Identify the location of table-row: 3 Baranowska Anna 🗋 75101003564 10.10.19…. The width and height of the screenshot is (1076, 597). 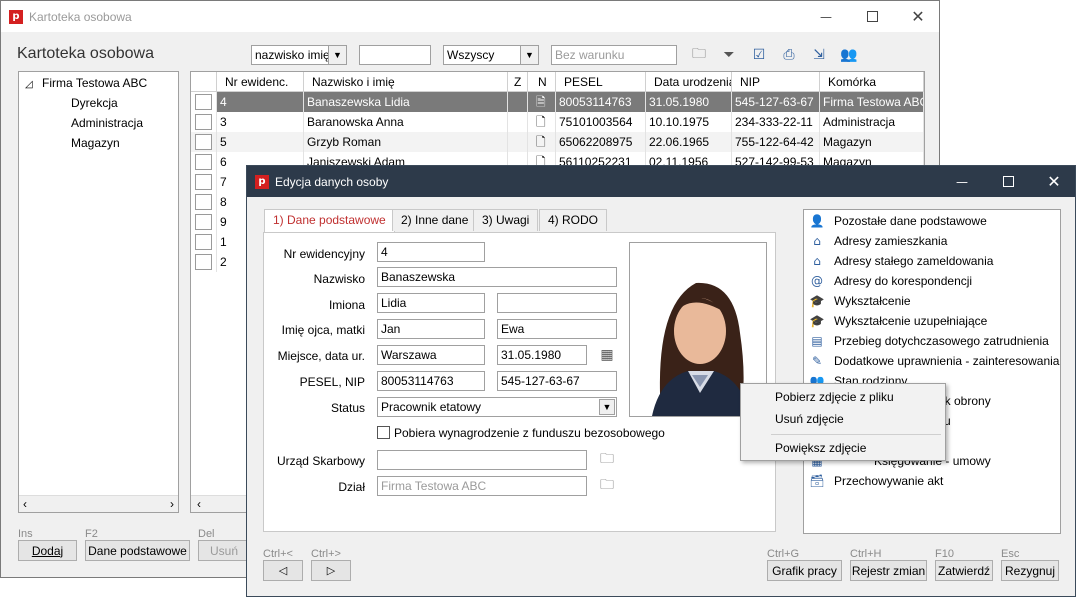
(557, 122).